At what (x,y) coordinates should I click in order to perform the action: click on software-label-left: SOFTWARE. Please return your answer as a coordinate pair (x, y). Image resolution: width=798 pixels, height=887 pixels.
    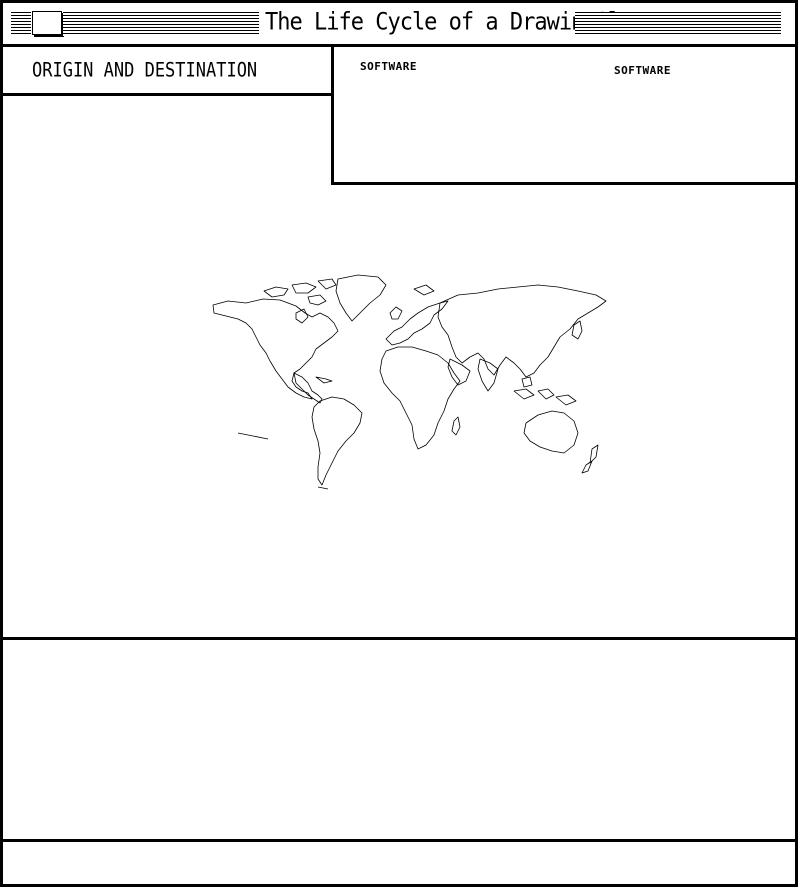
    Looking at the image, I should click on (388, 66).